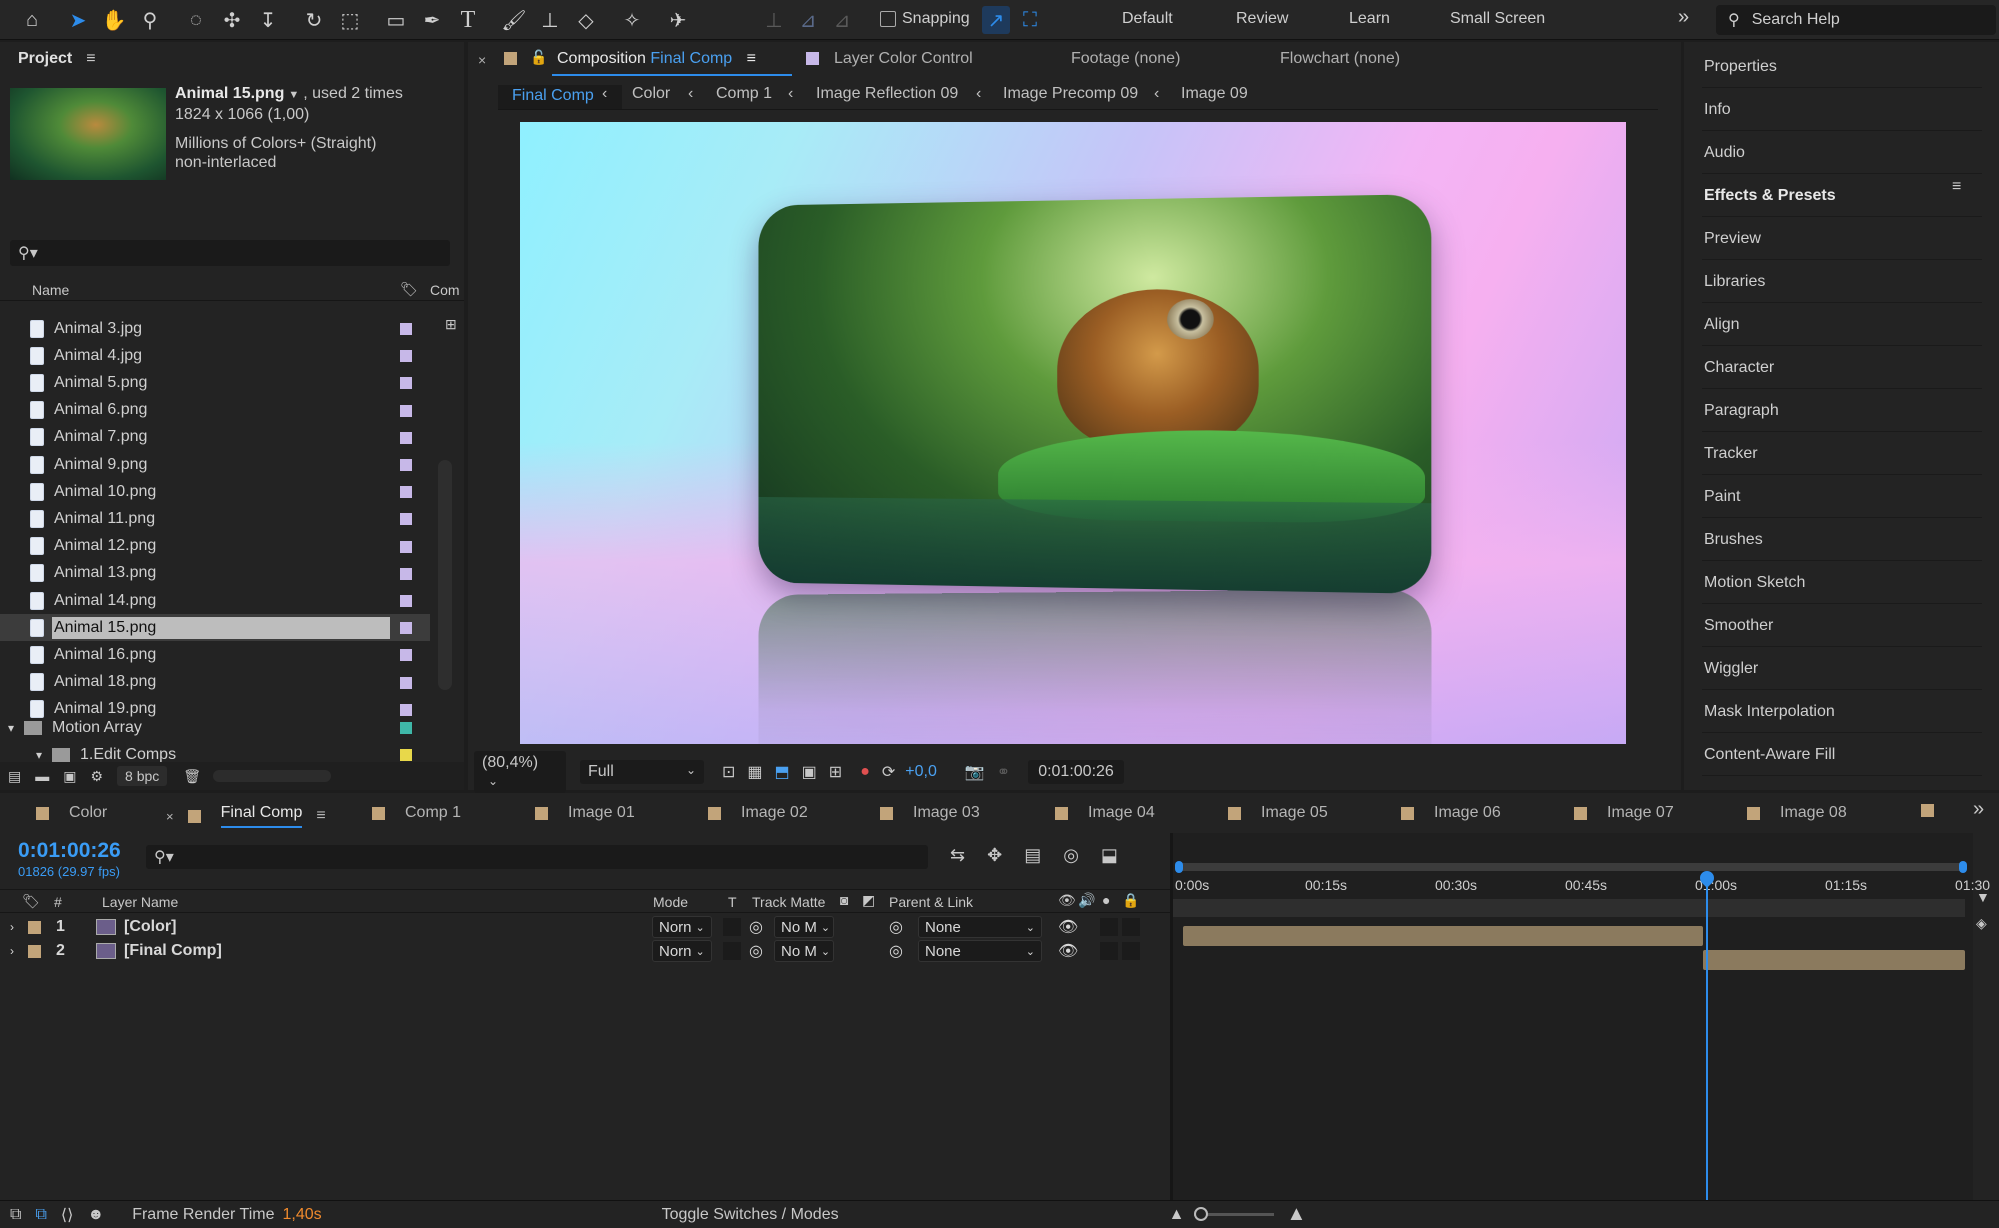 The width and height of the screenshot is (1999, 1228). What do you see at coordinates (114, 20) in the screenshot?
I see `hand-tool-icon: ✋` at bounding box center [114, 20].